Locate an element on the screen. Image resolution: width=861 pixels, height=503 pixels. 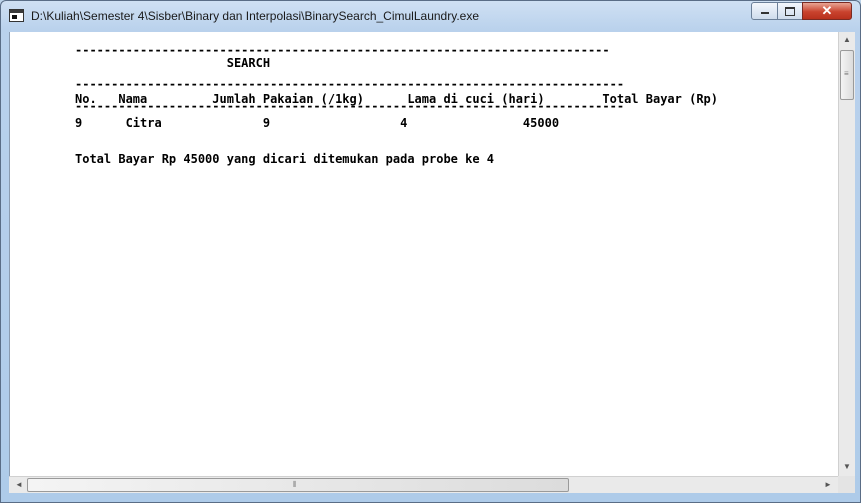
console-app-icon is located at coordinates (16, 15).